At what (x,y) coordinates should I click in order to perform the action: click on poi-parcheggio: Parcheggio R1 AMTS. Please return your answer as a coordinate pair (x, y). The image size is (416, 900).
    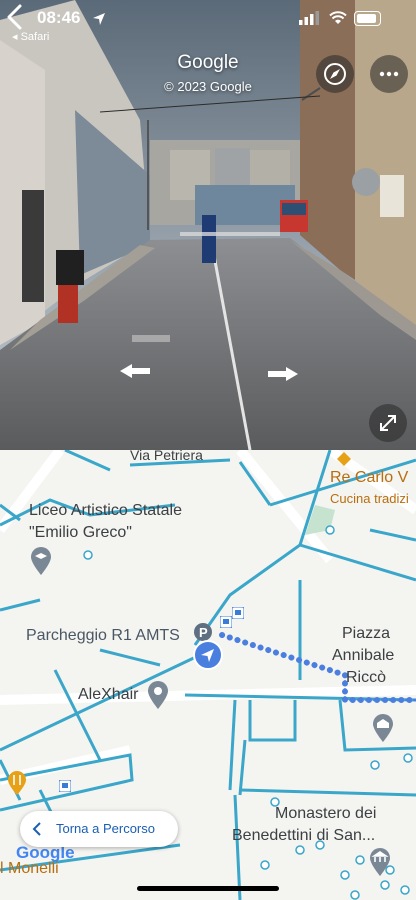
    Looking at the image, I should click on (103, 636).